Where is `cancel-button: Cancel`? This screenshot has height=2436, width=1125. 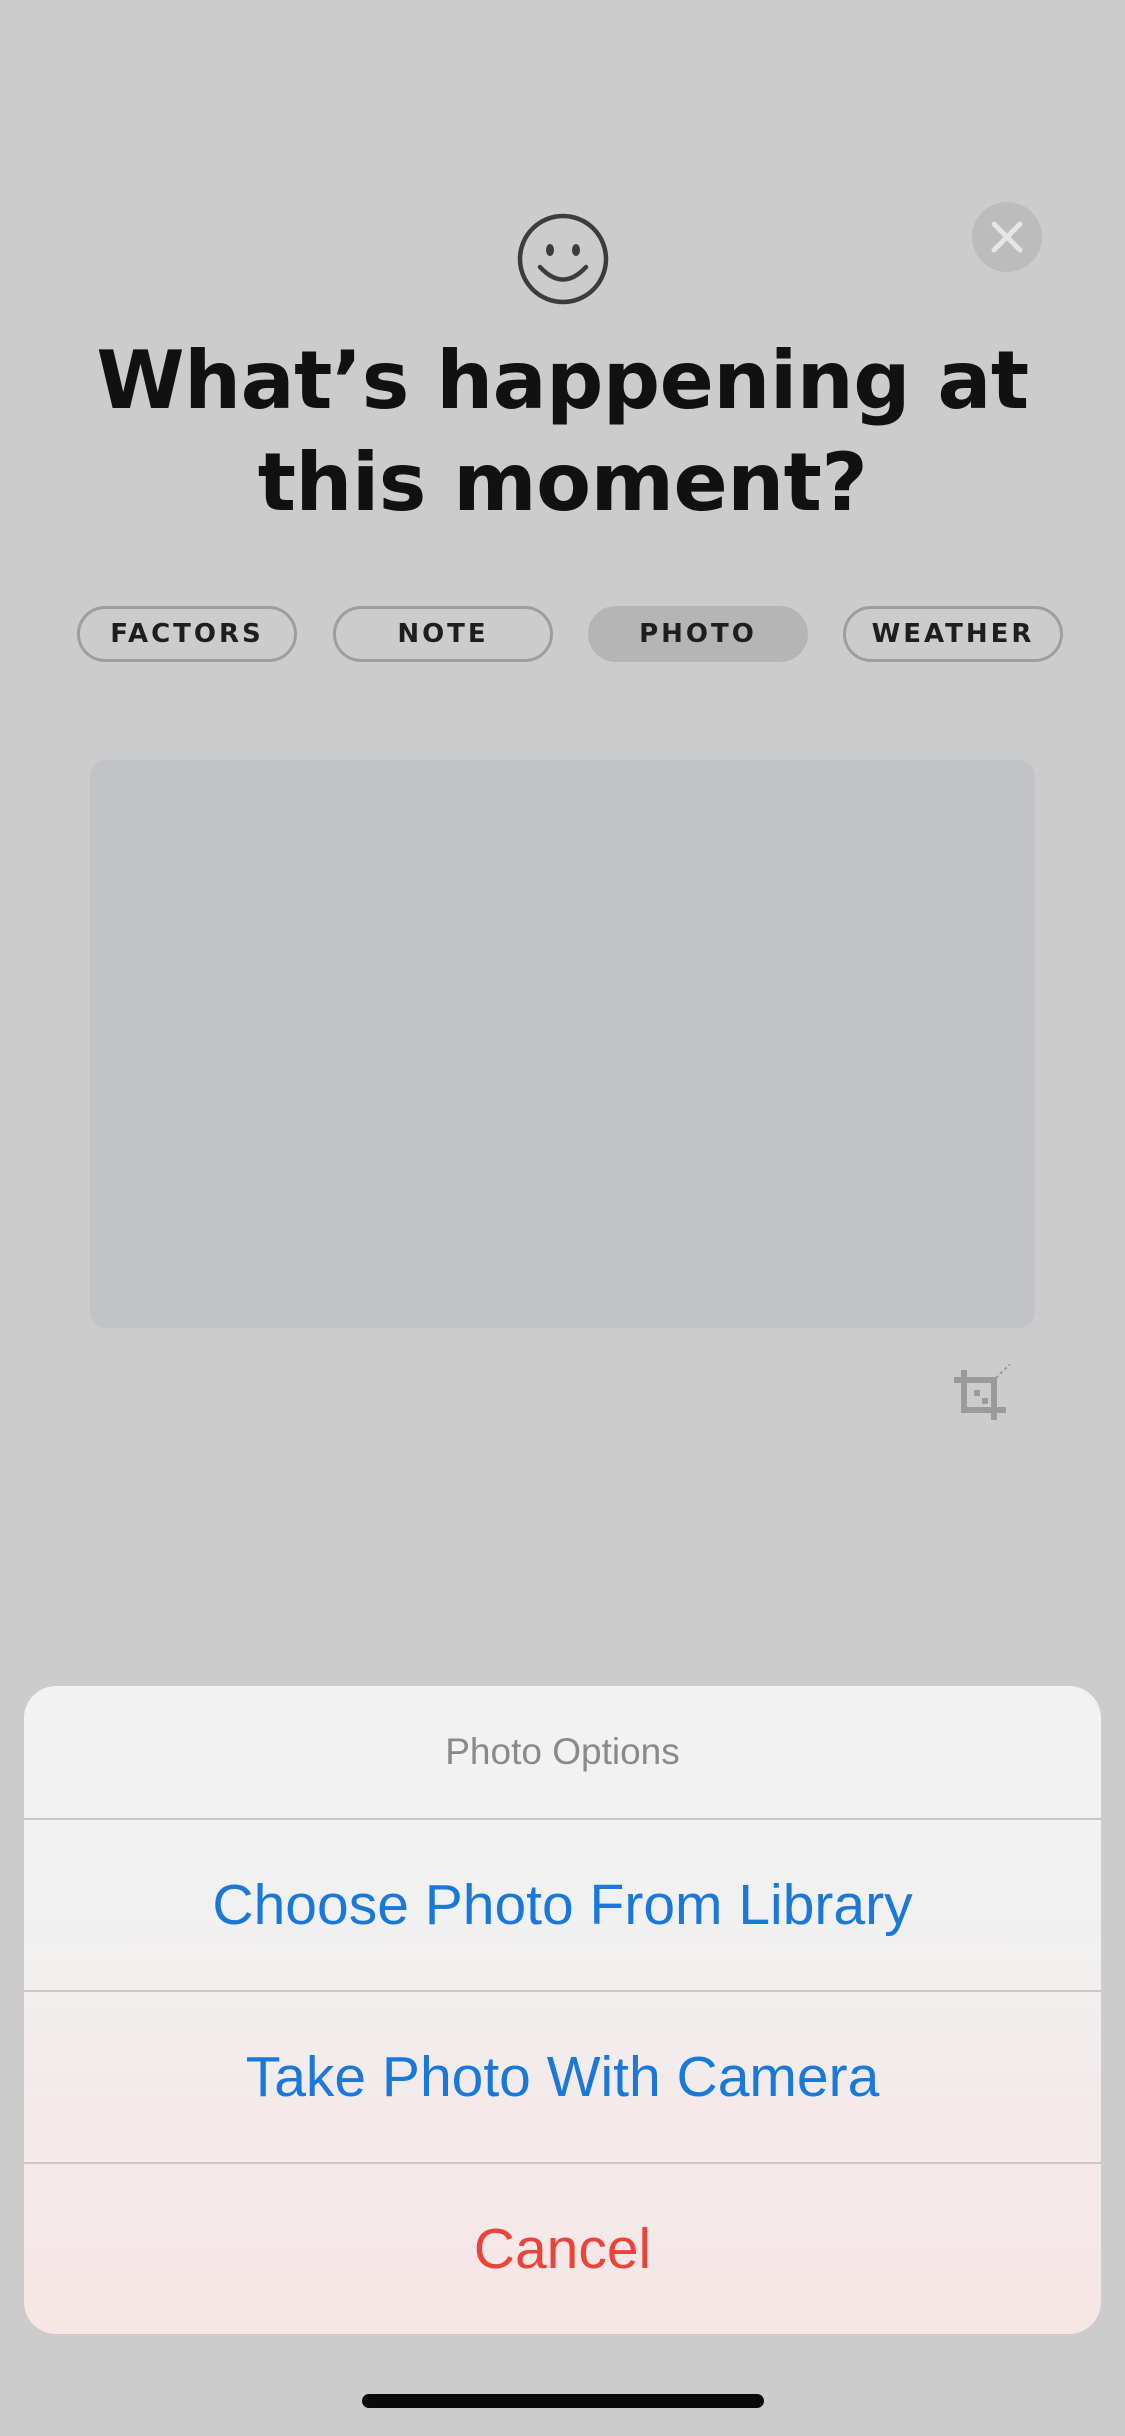
cancel-button: Cancel is located at coordinates (562, 2249).